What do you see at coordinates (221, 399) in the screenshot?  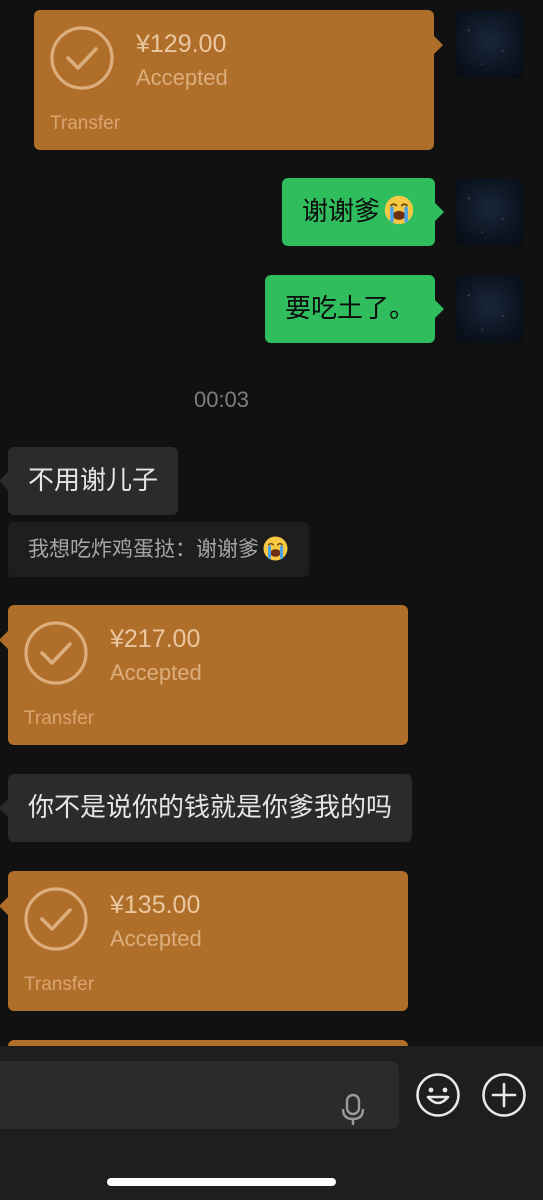 I see `message-timestamp: 00:03` at bounding box center [221, 399].